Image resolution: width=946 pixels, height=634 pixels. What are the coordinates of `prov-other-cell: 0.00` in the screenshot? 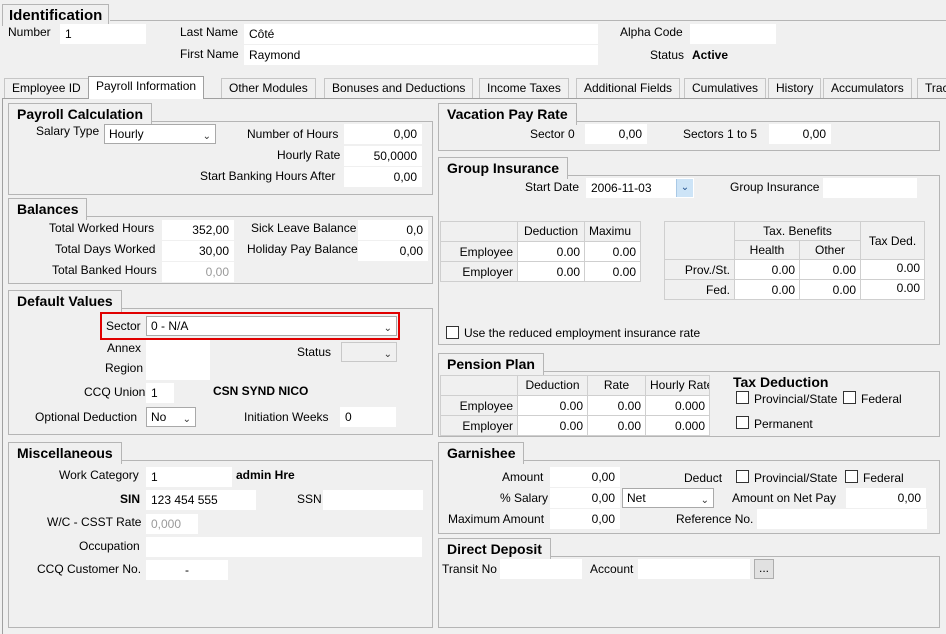 It's located at (830, 270).